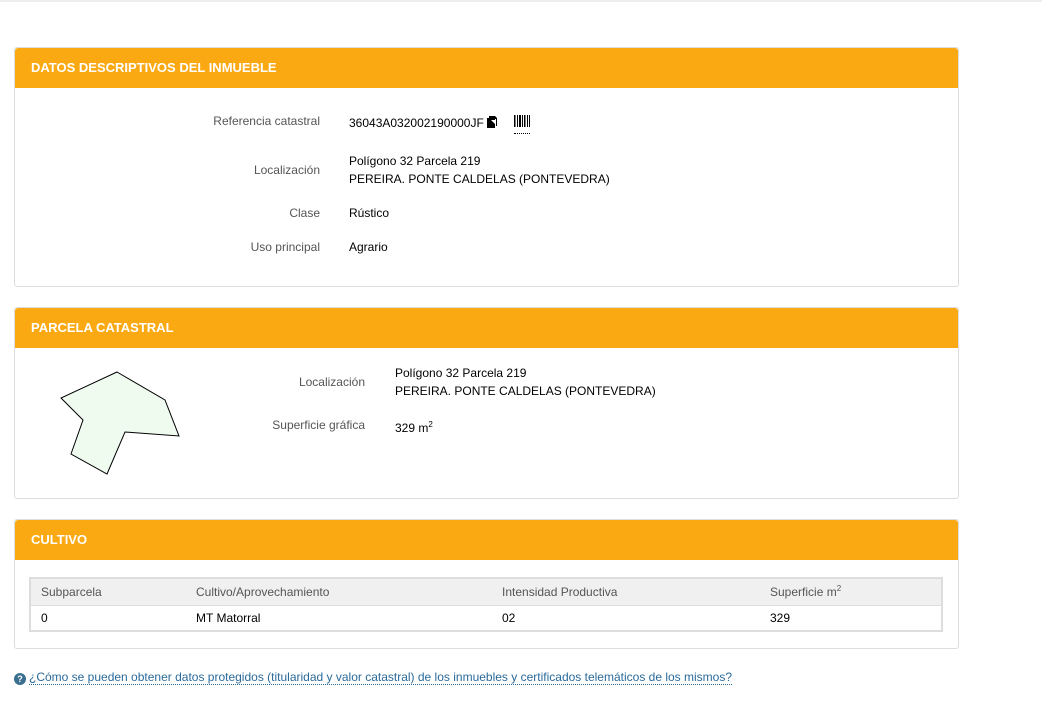 Image resolution: width=1042 pixels, height=711 pixels. I want to click on col-superficie-label: Superficie m, so click(803, 592).